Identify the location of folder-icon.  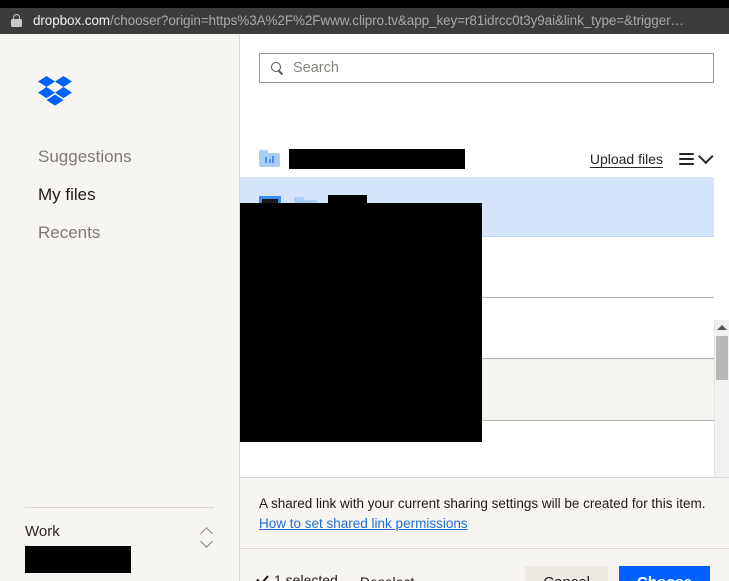
(269, 158).